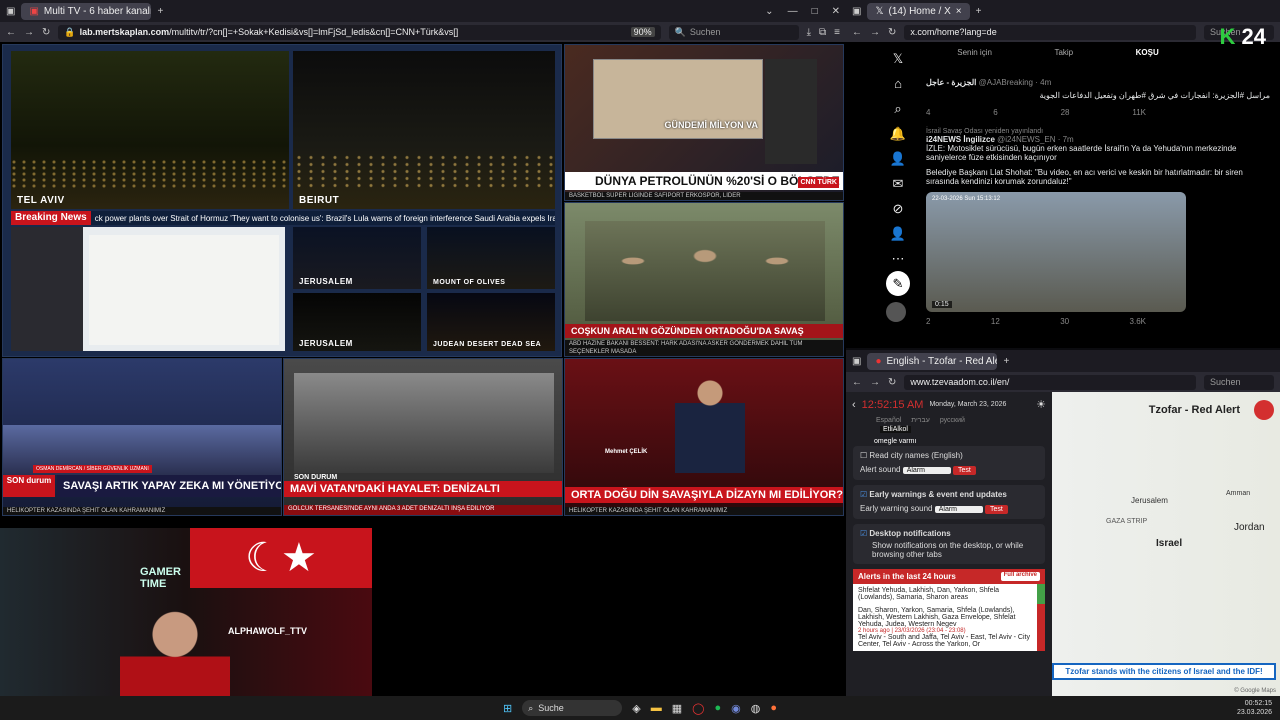 The width and height of the screenshot is (1280, 720). What do you see at coordinates (424, 130) in the screenshot?
I see `cam-beirut: BEIRUT` at bounding box center [424, 130].